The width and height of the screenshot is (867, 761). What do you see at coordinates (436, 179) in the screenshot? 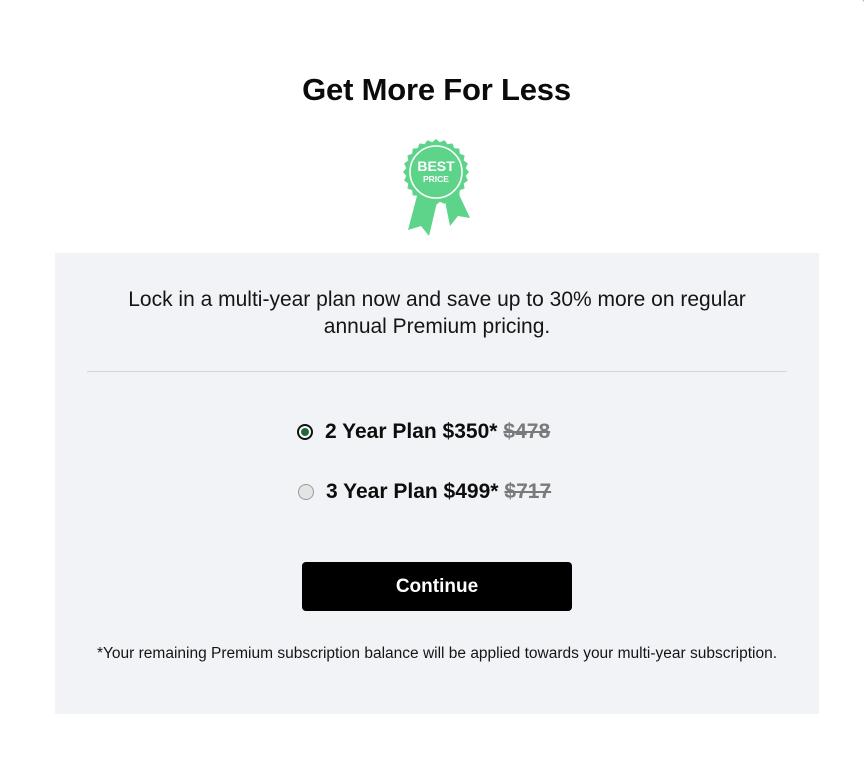
I see `badge-line-price: PRICE` at bounding box center [436, 179].